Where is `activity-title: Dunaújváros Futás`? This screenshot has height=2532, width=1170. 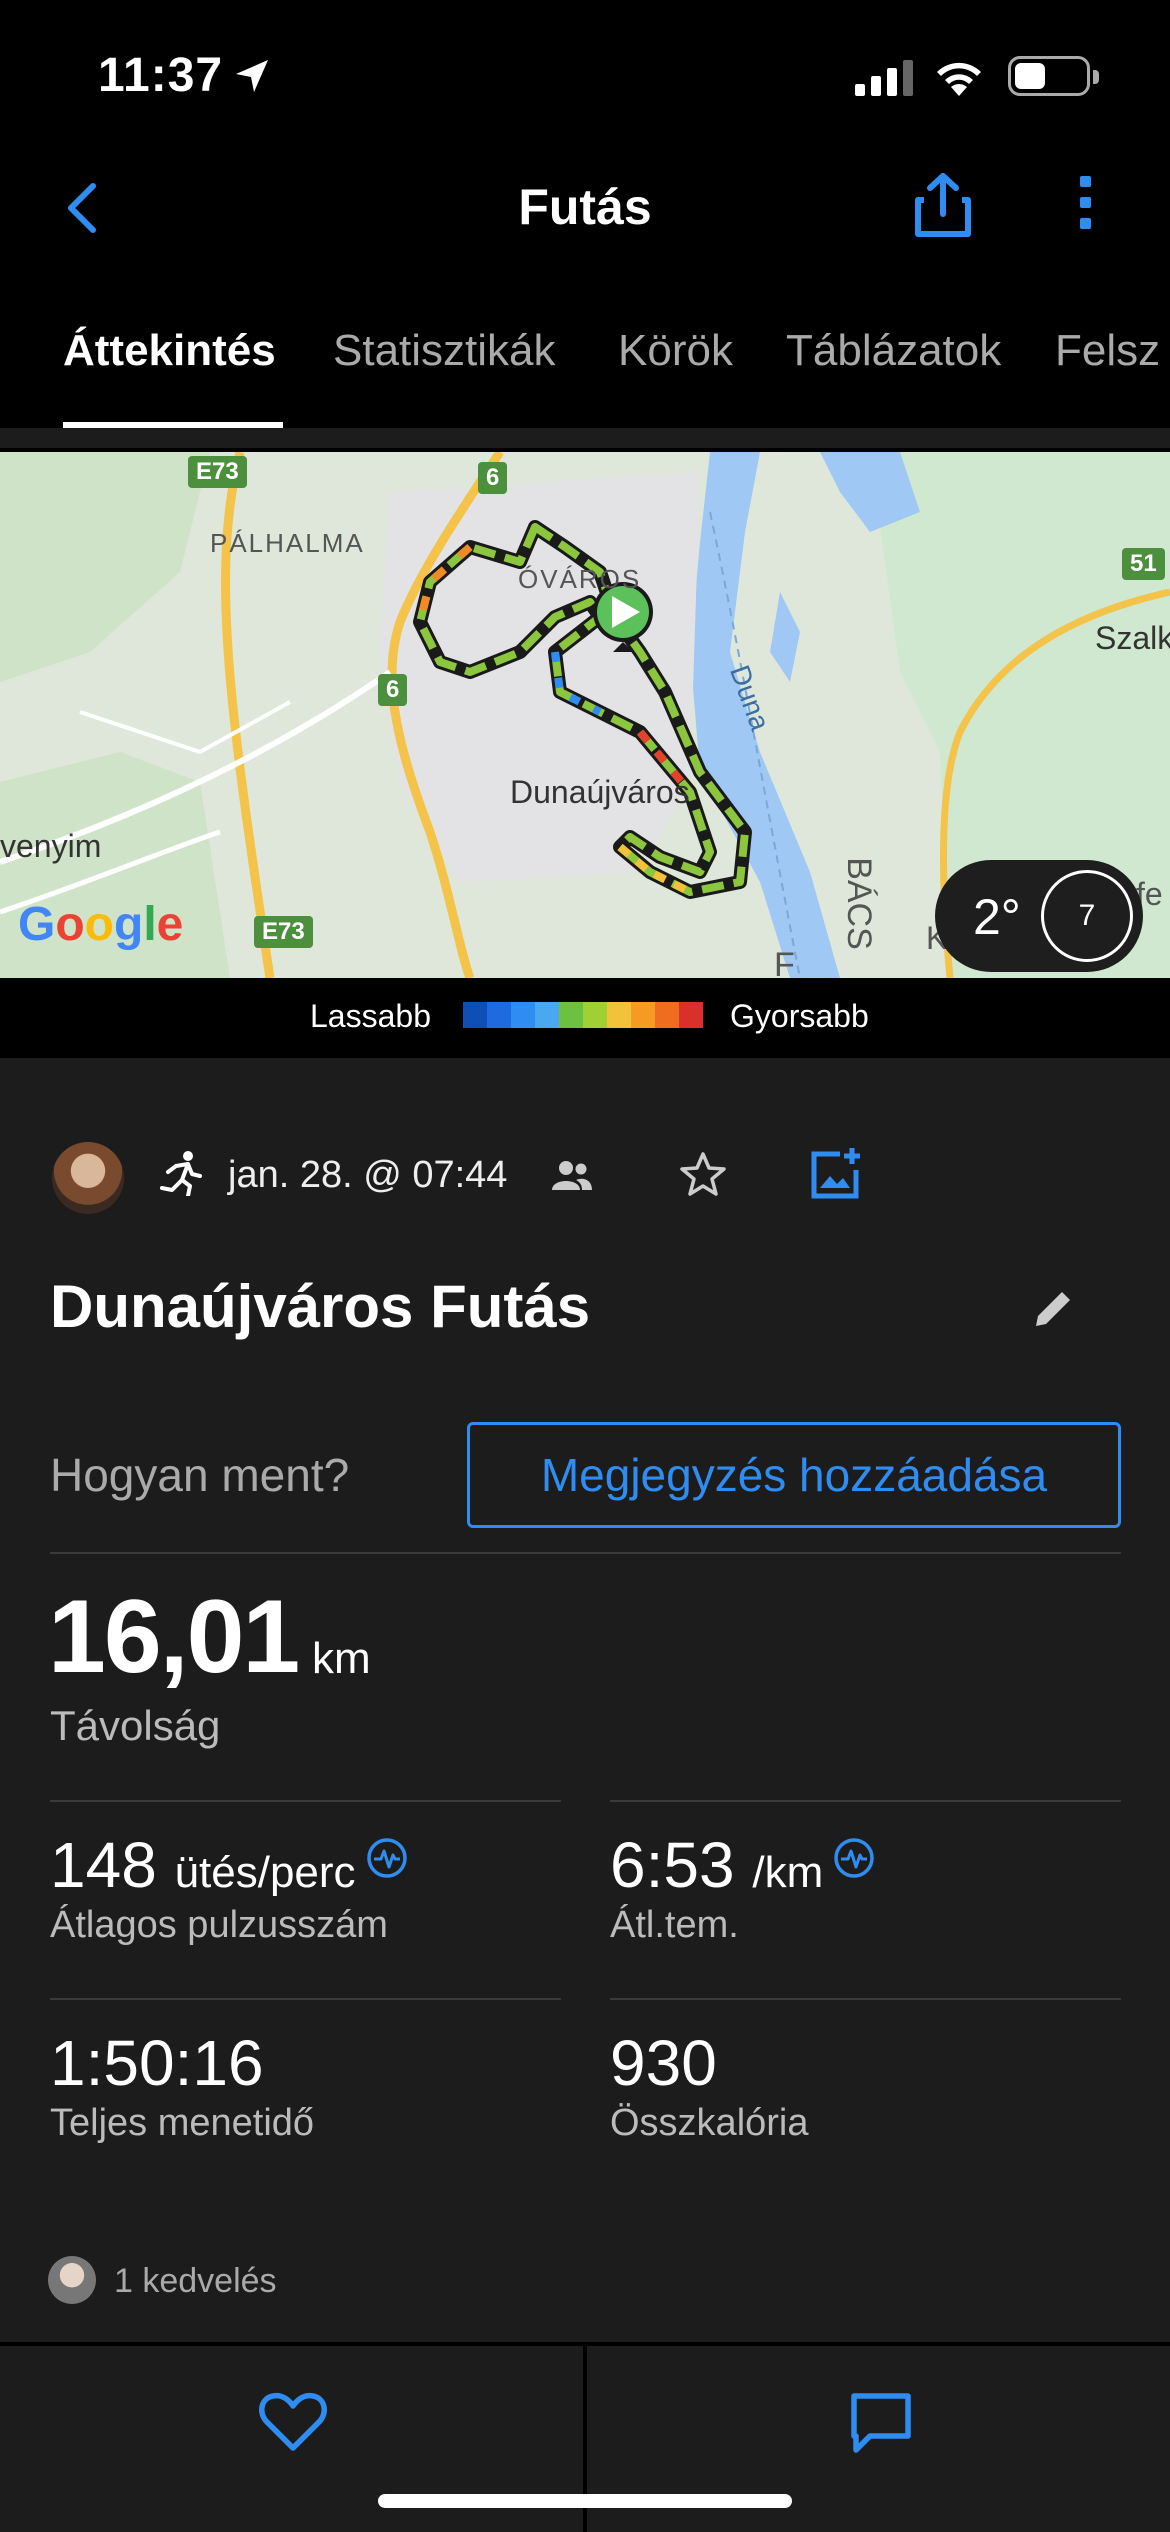
activity-title: Dunaújváros Futás is located at coordinates (320, 1306).